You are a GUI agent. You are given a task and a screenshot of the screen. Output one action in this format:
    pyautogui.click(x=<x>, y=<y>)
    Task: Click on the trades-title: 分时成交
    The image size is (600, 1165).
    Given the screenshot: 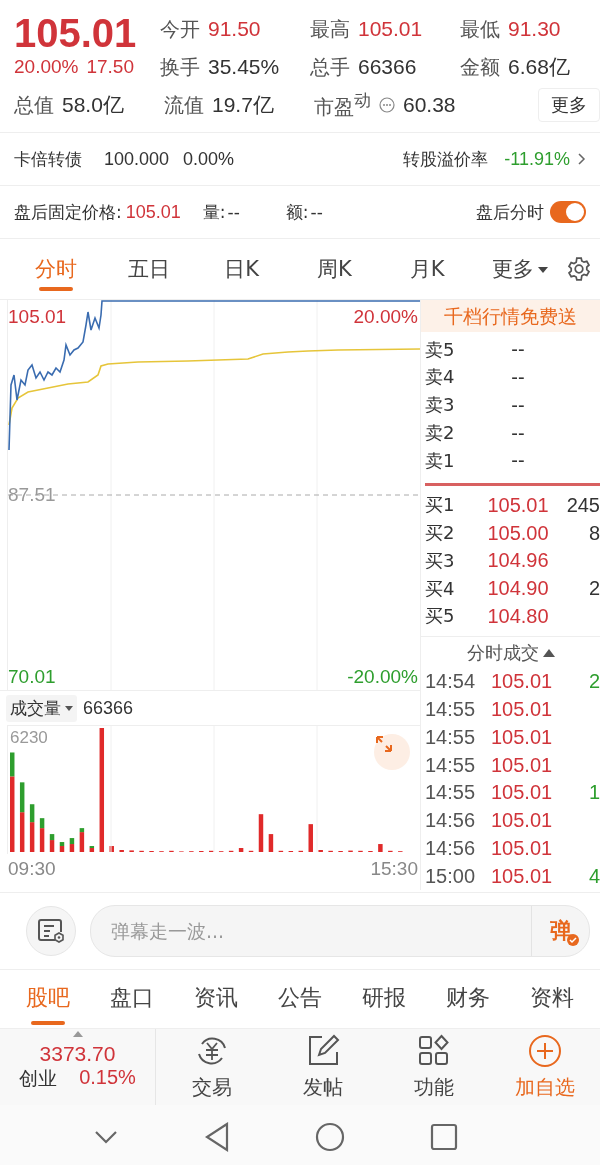 What is the action you would take?
    pyautogui.click(x=502, y=652)
    